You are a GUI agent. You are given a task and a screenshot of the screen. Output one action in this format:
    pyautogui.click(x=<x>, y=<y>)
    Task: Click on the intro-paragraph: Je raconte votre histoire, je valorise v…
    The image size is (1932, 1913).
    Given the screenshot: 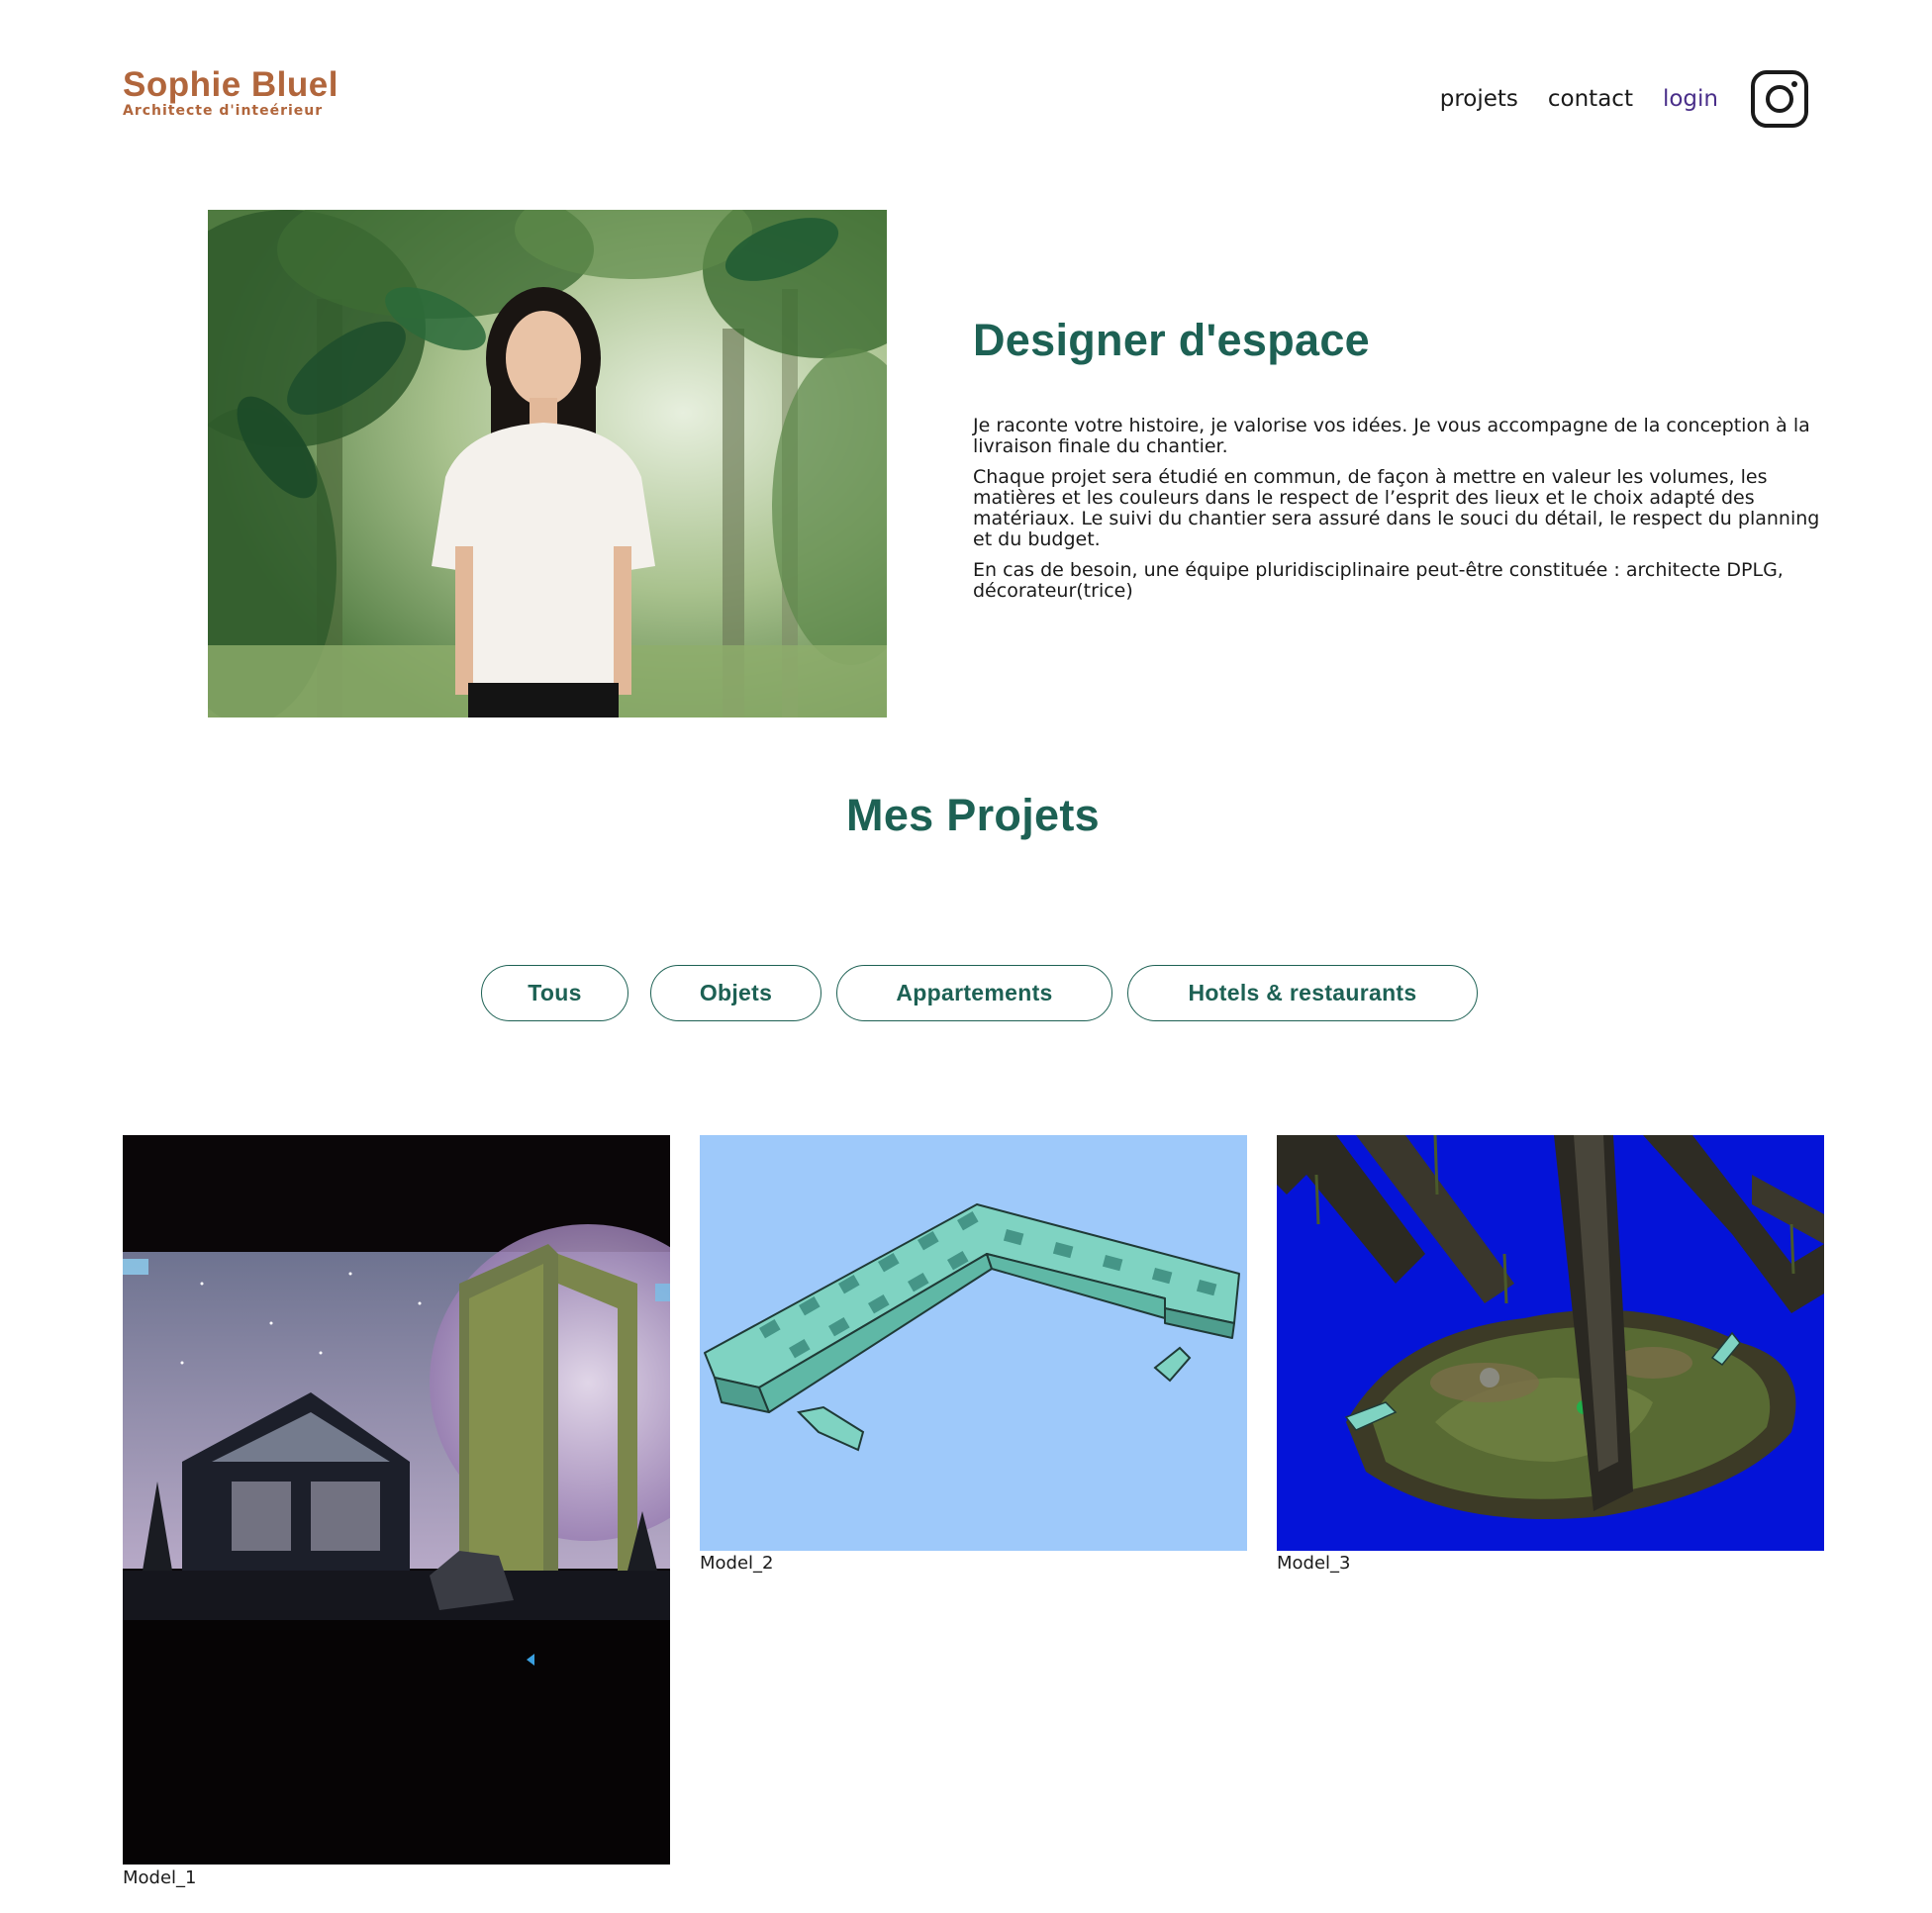 What is the action you would take?
    pyautogui.click(x=1391, y=436)
    